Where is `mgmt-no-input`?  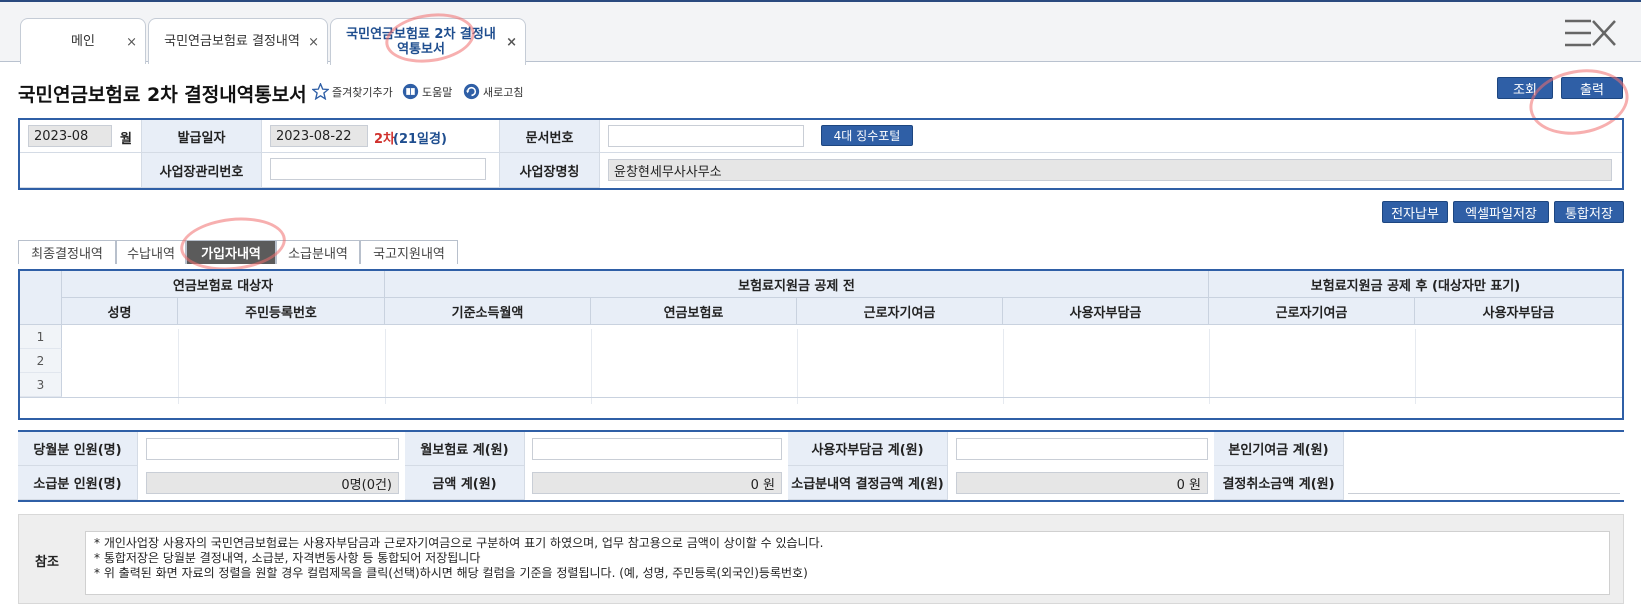
mgmt-no-input is located at coordinates (378, 169).